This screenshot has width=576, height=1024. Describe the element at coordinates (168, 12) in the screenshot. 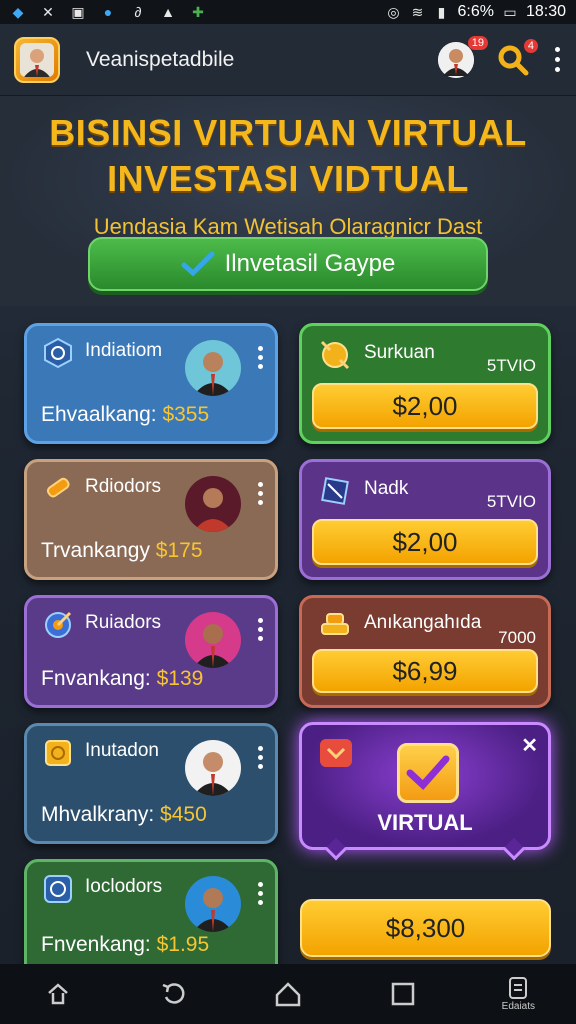

I see `warning-icon: ▲` at that location.